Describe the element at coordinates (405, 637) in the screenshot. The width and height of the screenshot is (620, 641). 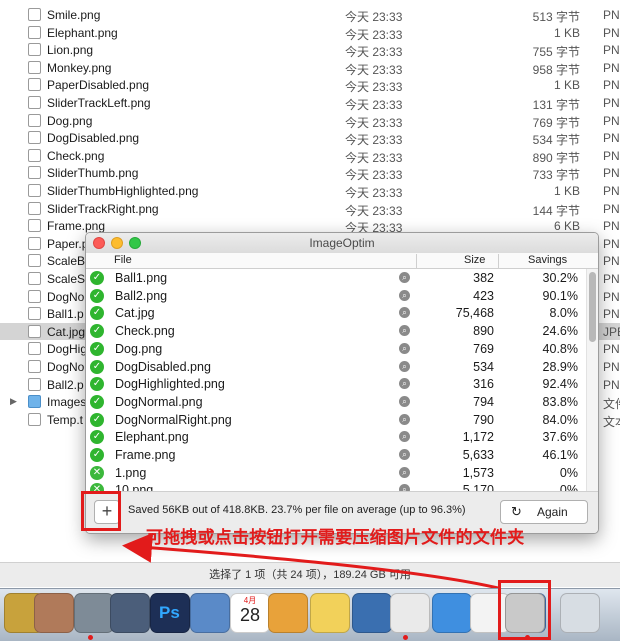
I see `running-indicator` at that location.